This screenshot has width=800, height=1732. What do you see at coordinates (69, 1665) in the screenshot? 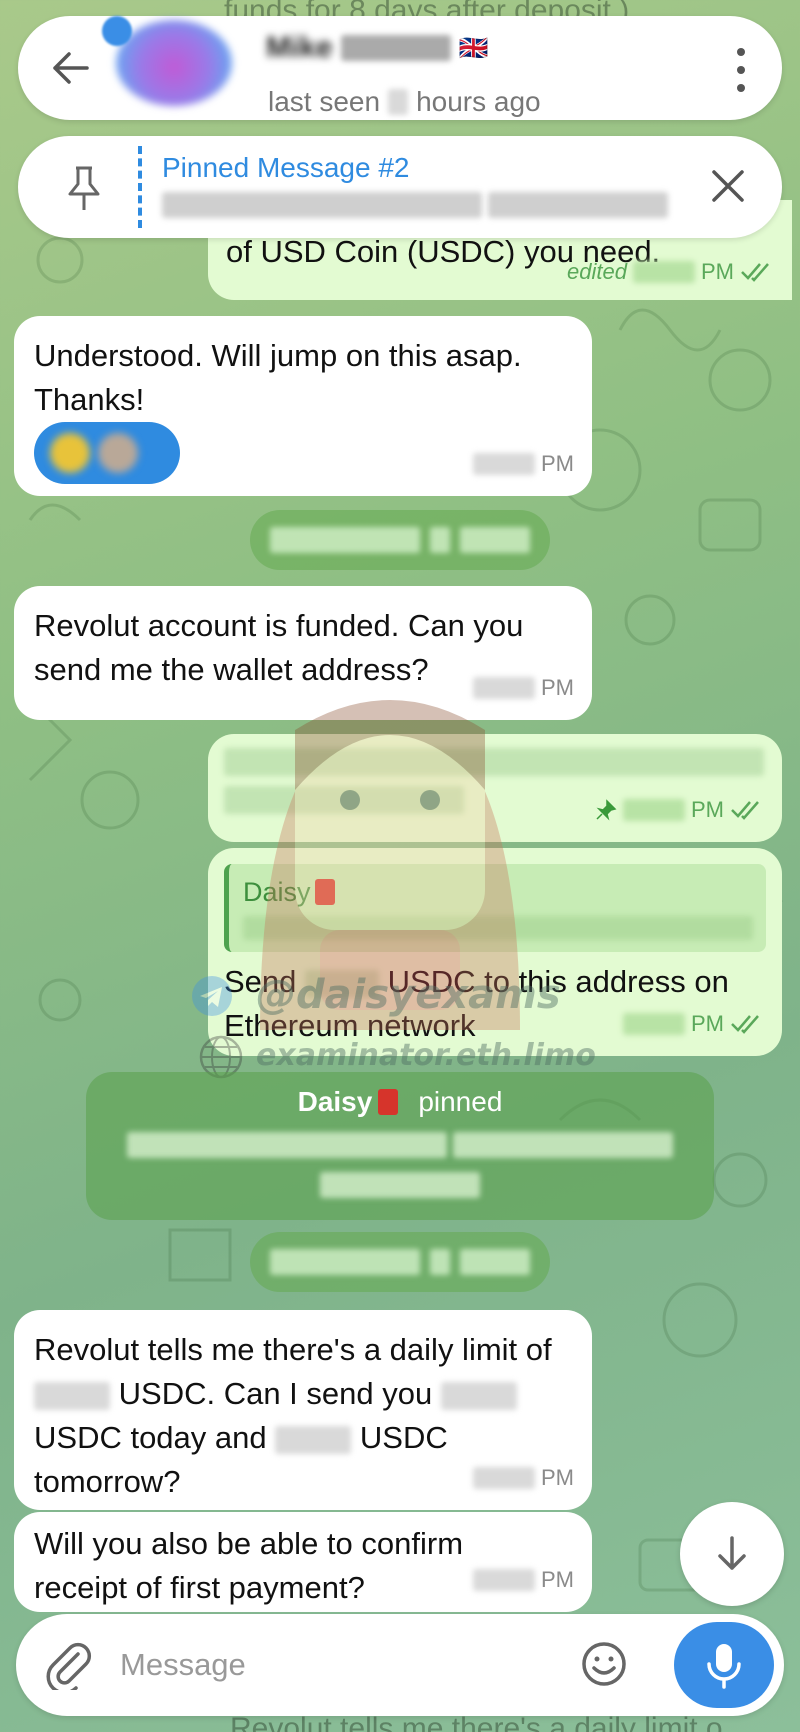
I see `attach-icon` at bounding box center [69, 1665].